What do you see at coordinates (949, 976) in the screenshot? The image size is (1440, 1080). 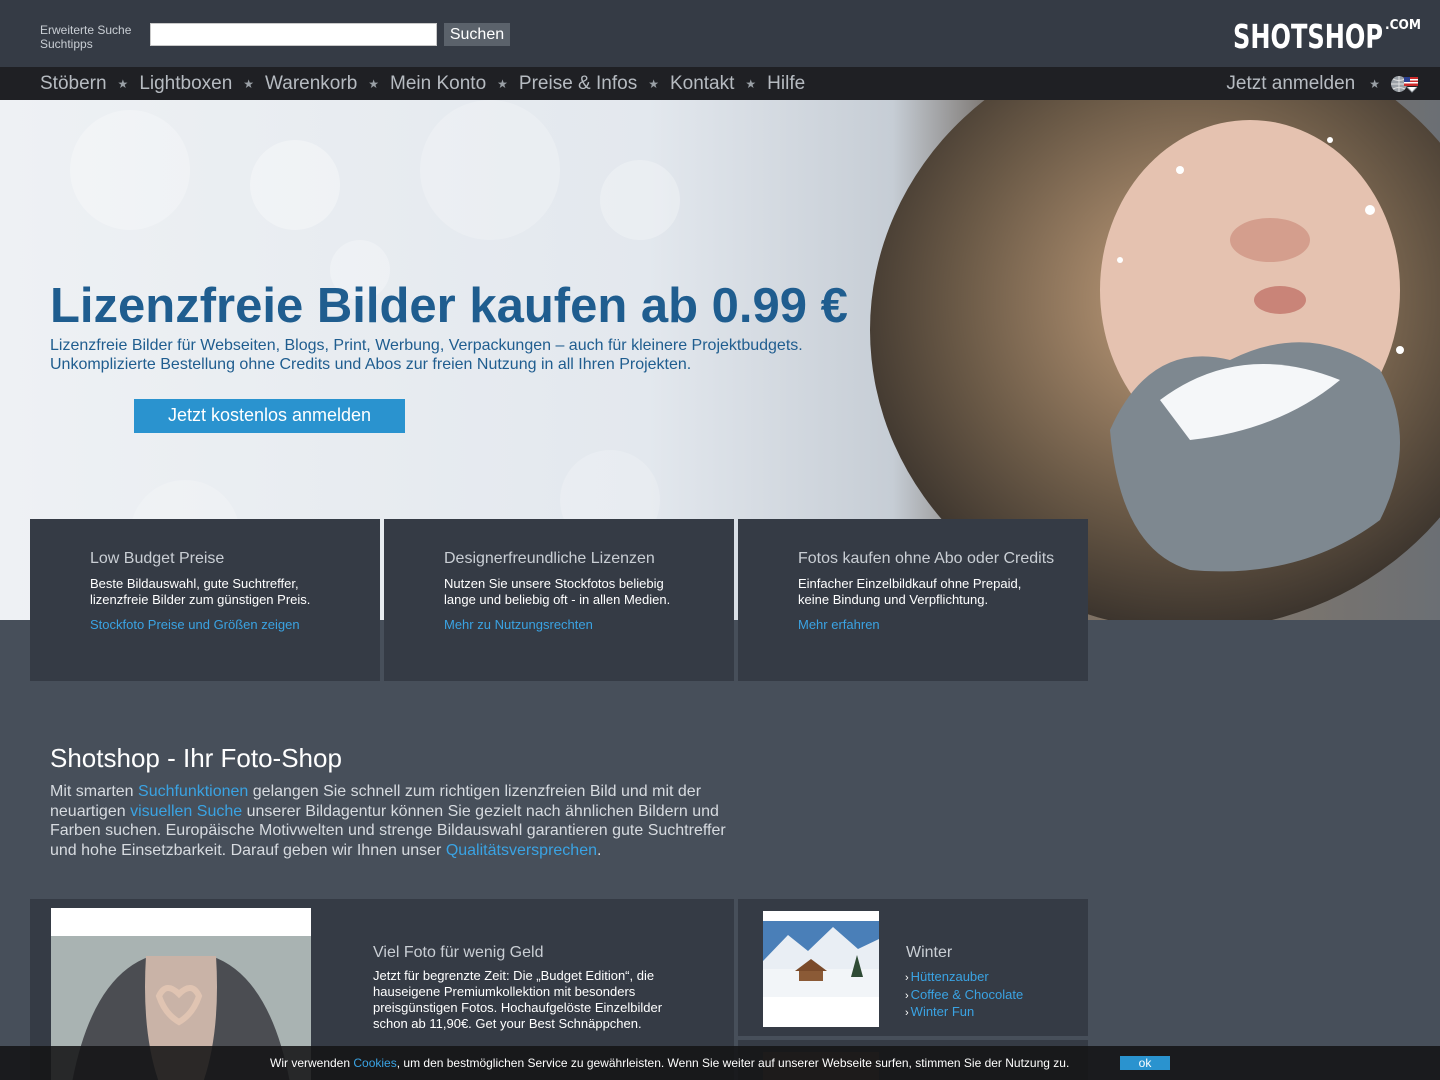 I see `winter-link-label: Hüttenzauber` at bounding box center [949, 976].